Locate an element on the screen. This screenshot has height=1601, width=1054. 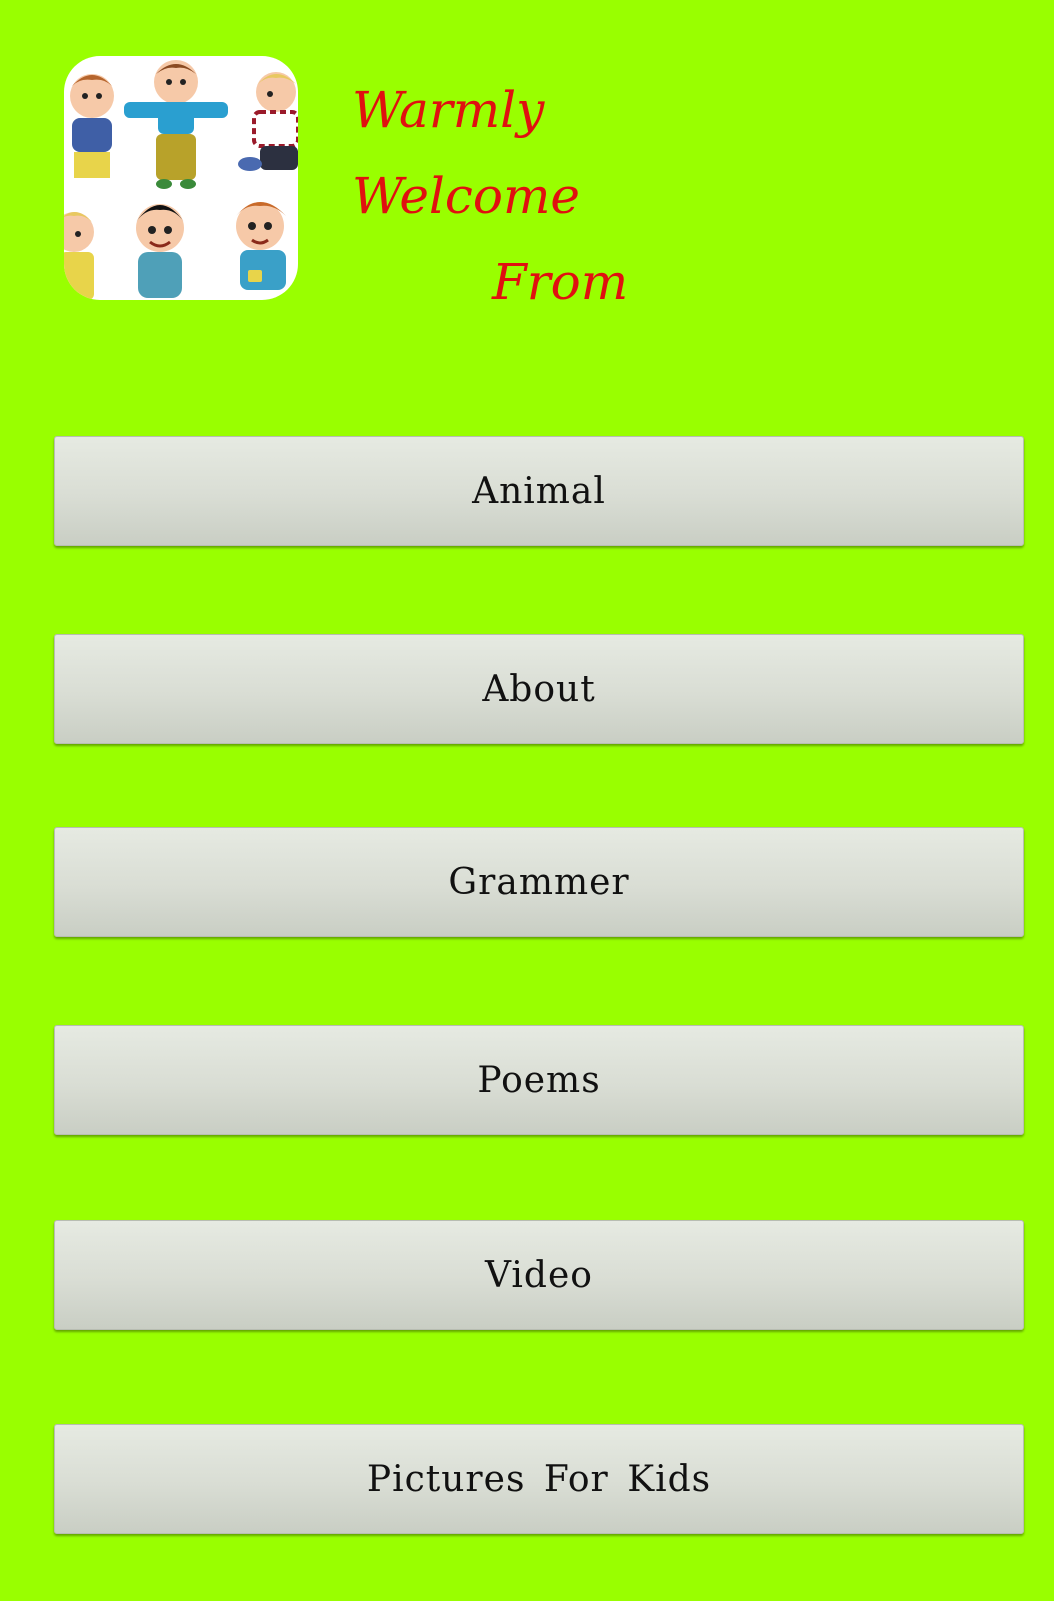
poems-button: Poems is located at coordinates (539, 1080).